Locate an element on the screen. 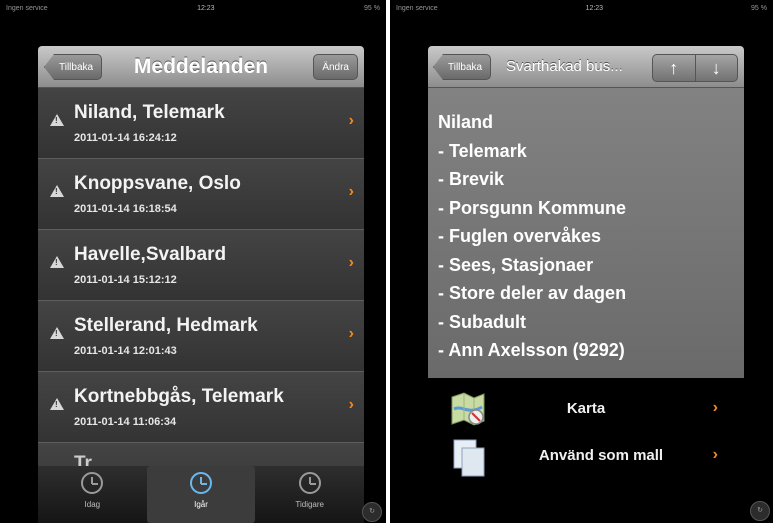 Image resolution: width=773 pixels, height=523 pixels. back-button: Tillbaka is located at coordinates (462, 67).